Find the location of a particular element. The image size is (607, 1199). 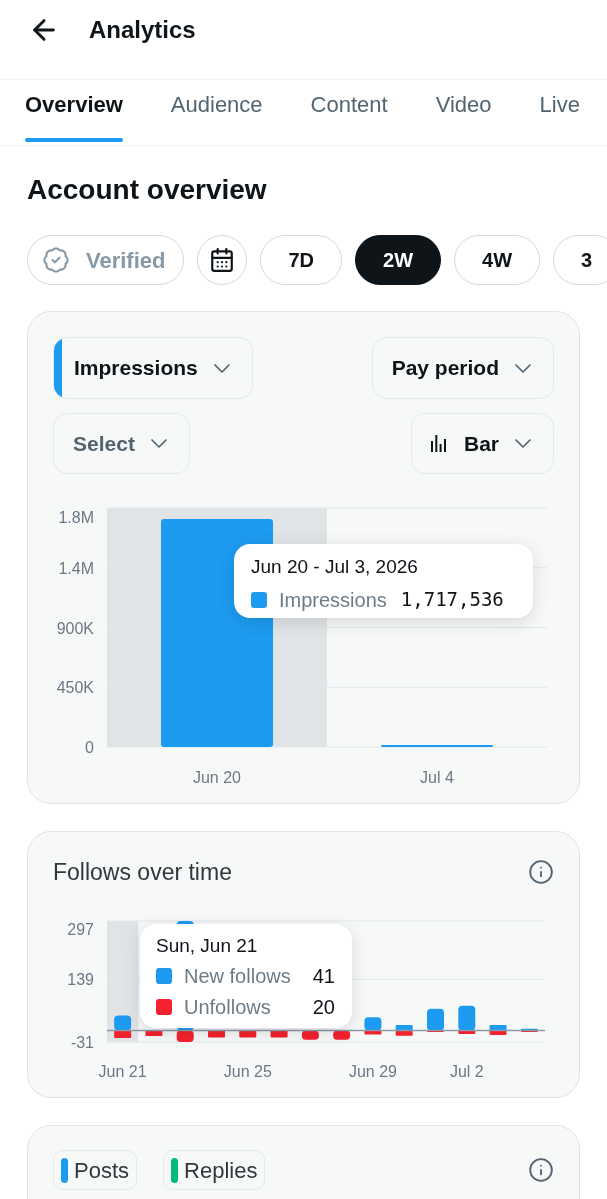

tooltip-value: 41 is located at coordinates (323, 976).